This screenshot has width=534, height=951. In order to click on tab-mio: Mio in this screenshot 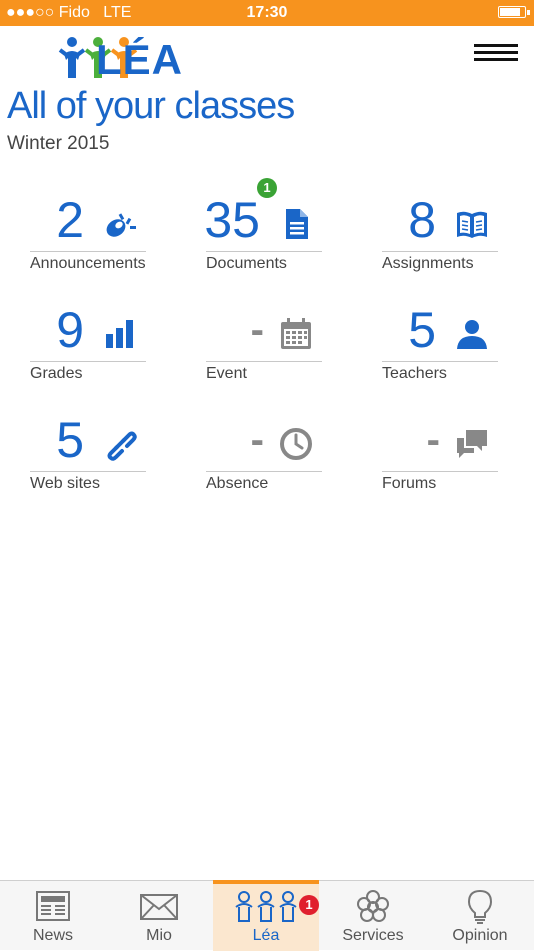, I will do `click(159, 916)`.